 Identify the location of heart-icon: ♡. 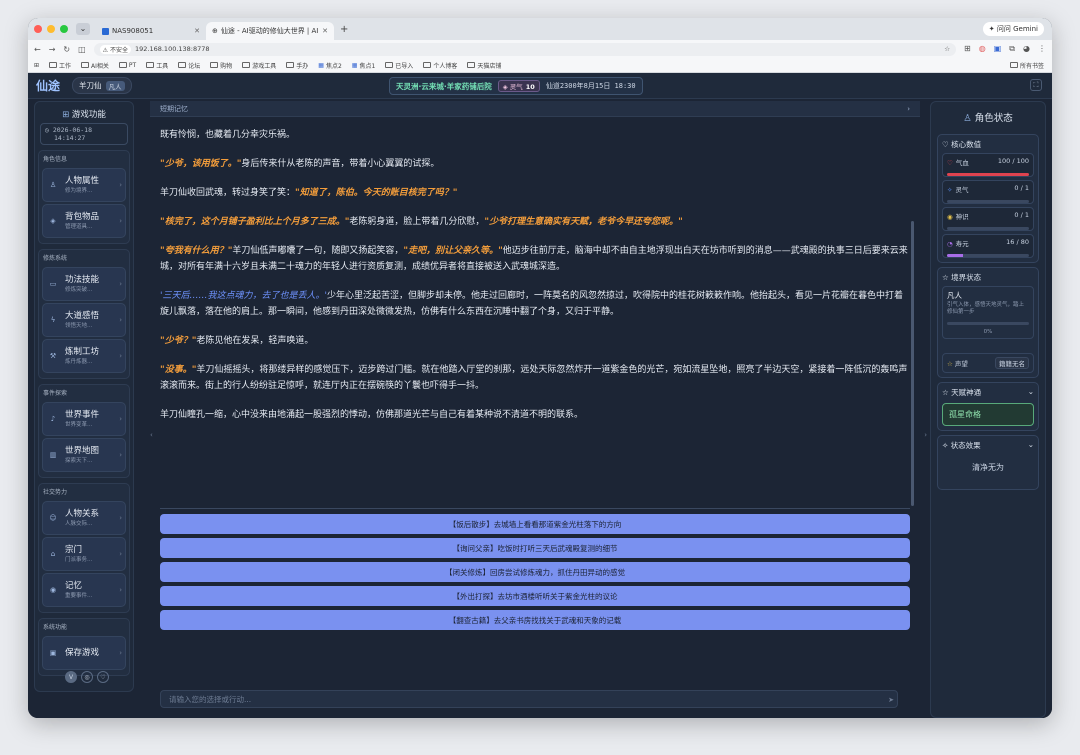
(103, 677).